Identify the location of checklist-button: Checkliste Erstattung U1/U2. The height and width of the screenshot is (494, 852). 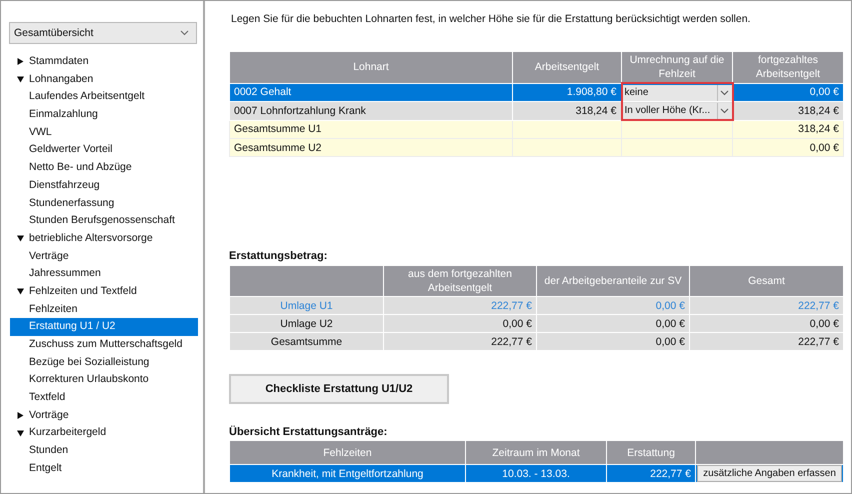
(339, 389).